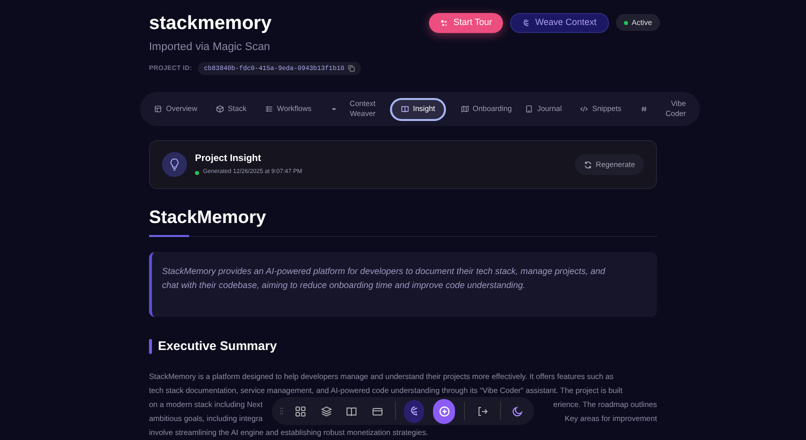 The width and height of the screenshot is (806, 440). What do you see at coordinates (405, 109) in the screenshot?
I see `book-icon` at bounding box center [405, 109].